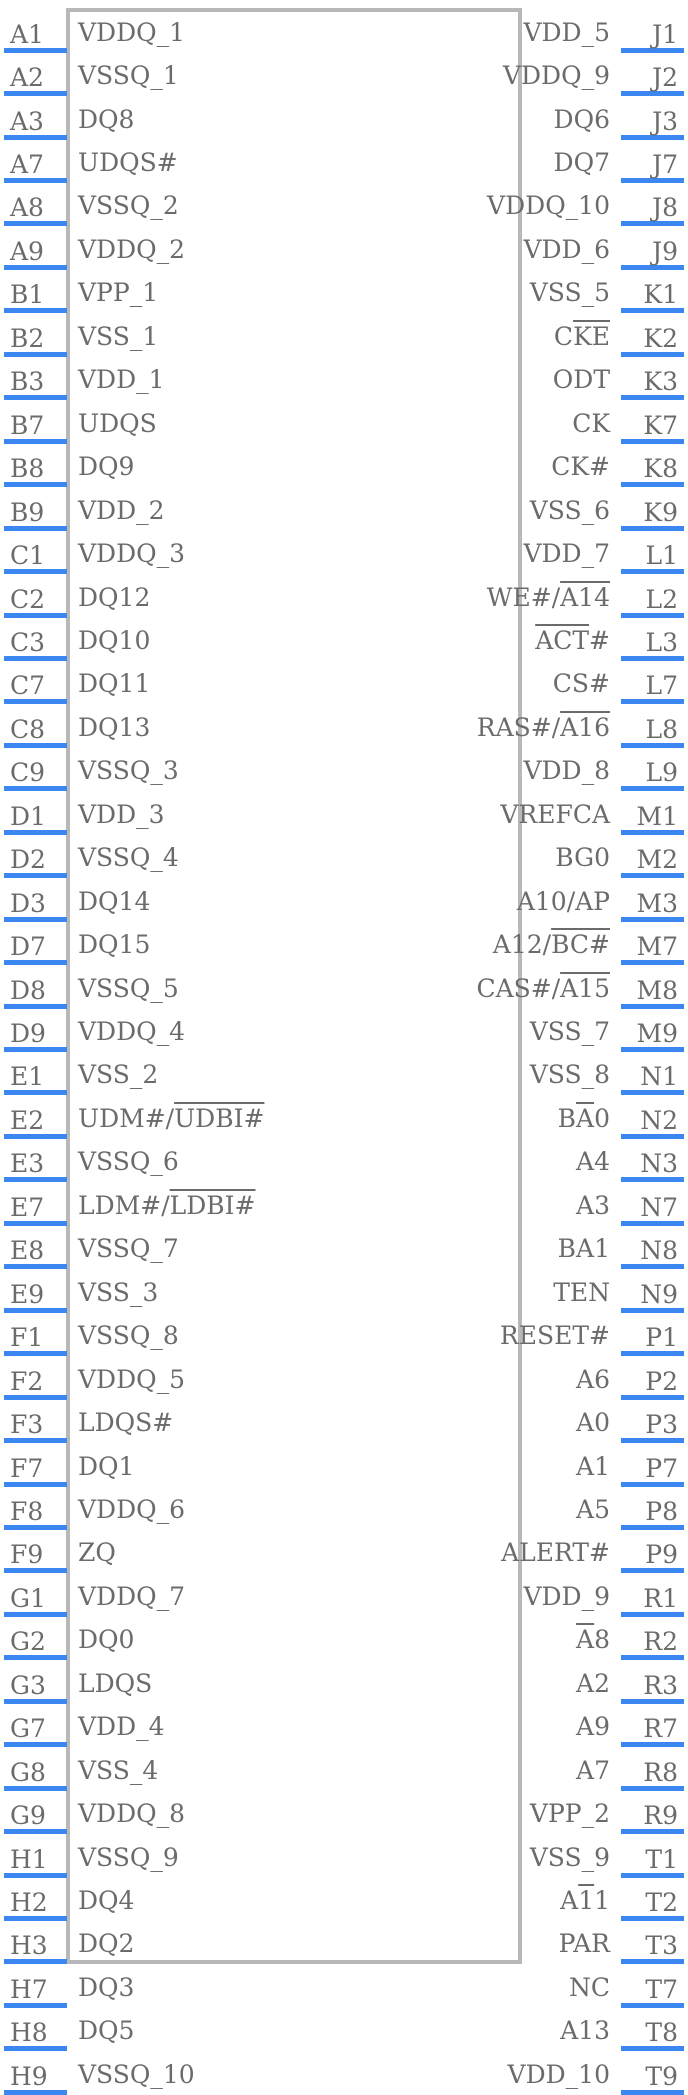  What do you see at coordinates (172, 1335) in the screenshot?
I see `pin-F1: F1 VSSQ_8` at bounding box center [172, 1335].